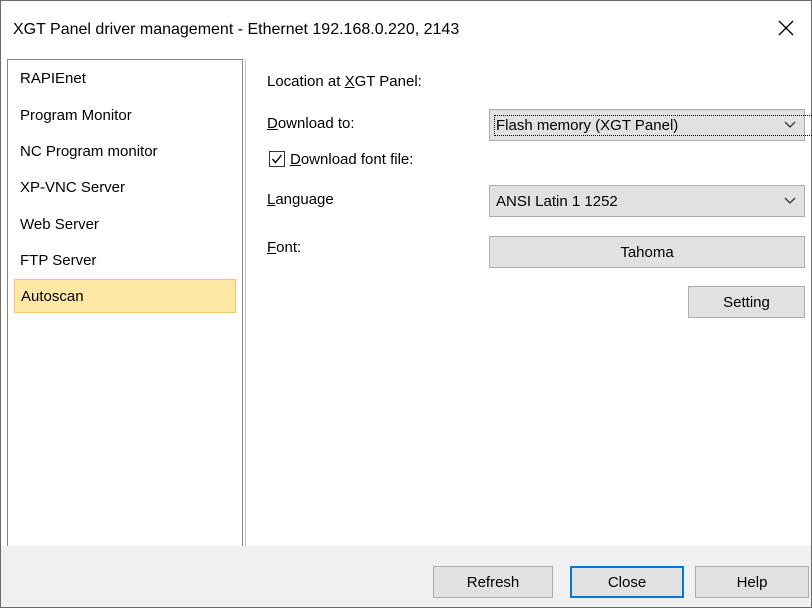 The image size is (812, 608). What do you see at coordinates (406, 576) in the screenshot?
I see `dialog-footer` at bounding box center [406, 576].